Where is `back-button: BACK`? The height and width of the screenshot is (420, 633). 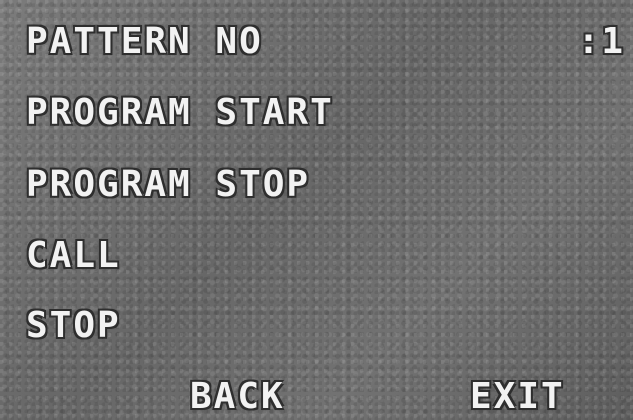 back-button: BACK is located at coordinates (237, 397).